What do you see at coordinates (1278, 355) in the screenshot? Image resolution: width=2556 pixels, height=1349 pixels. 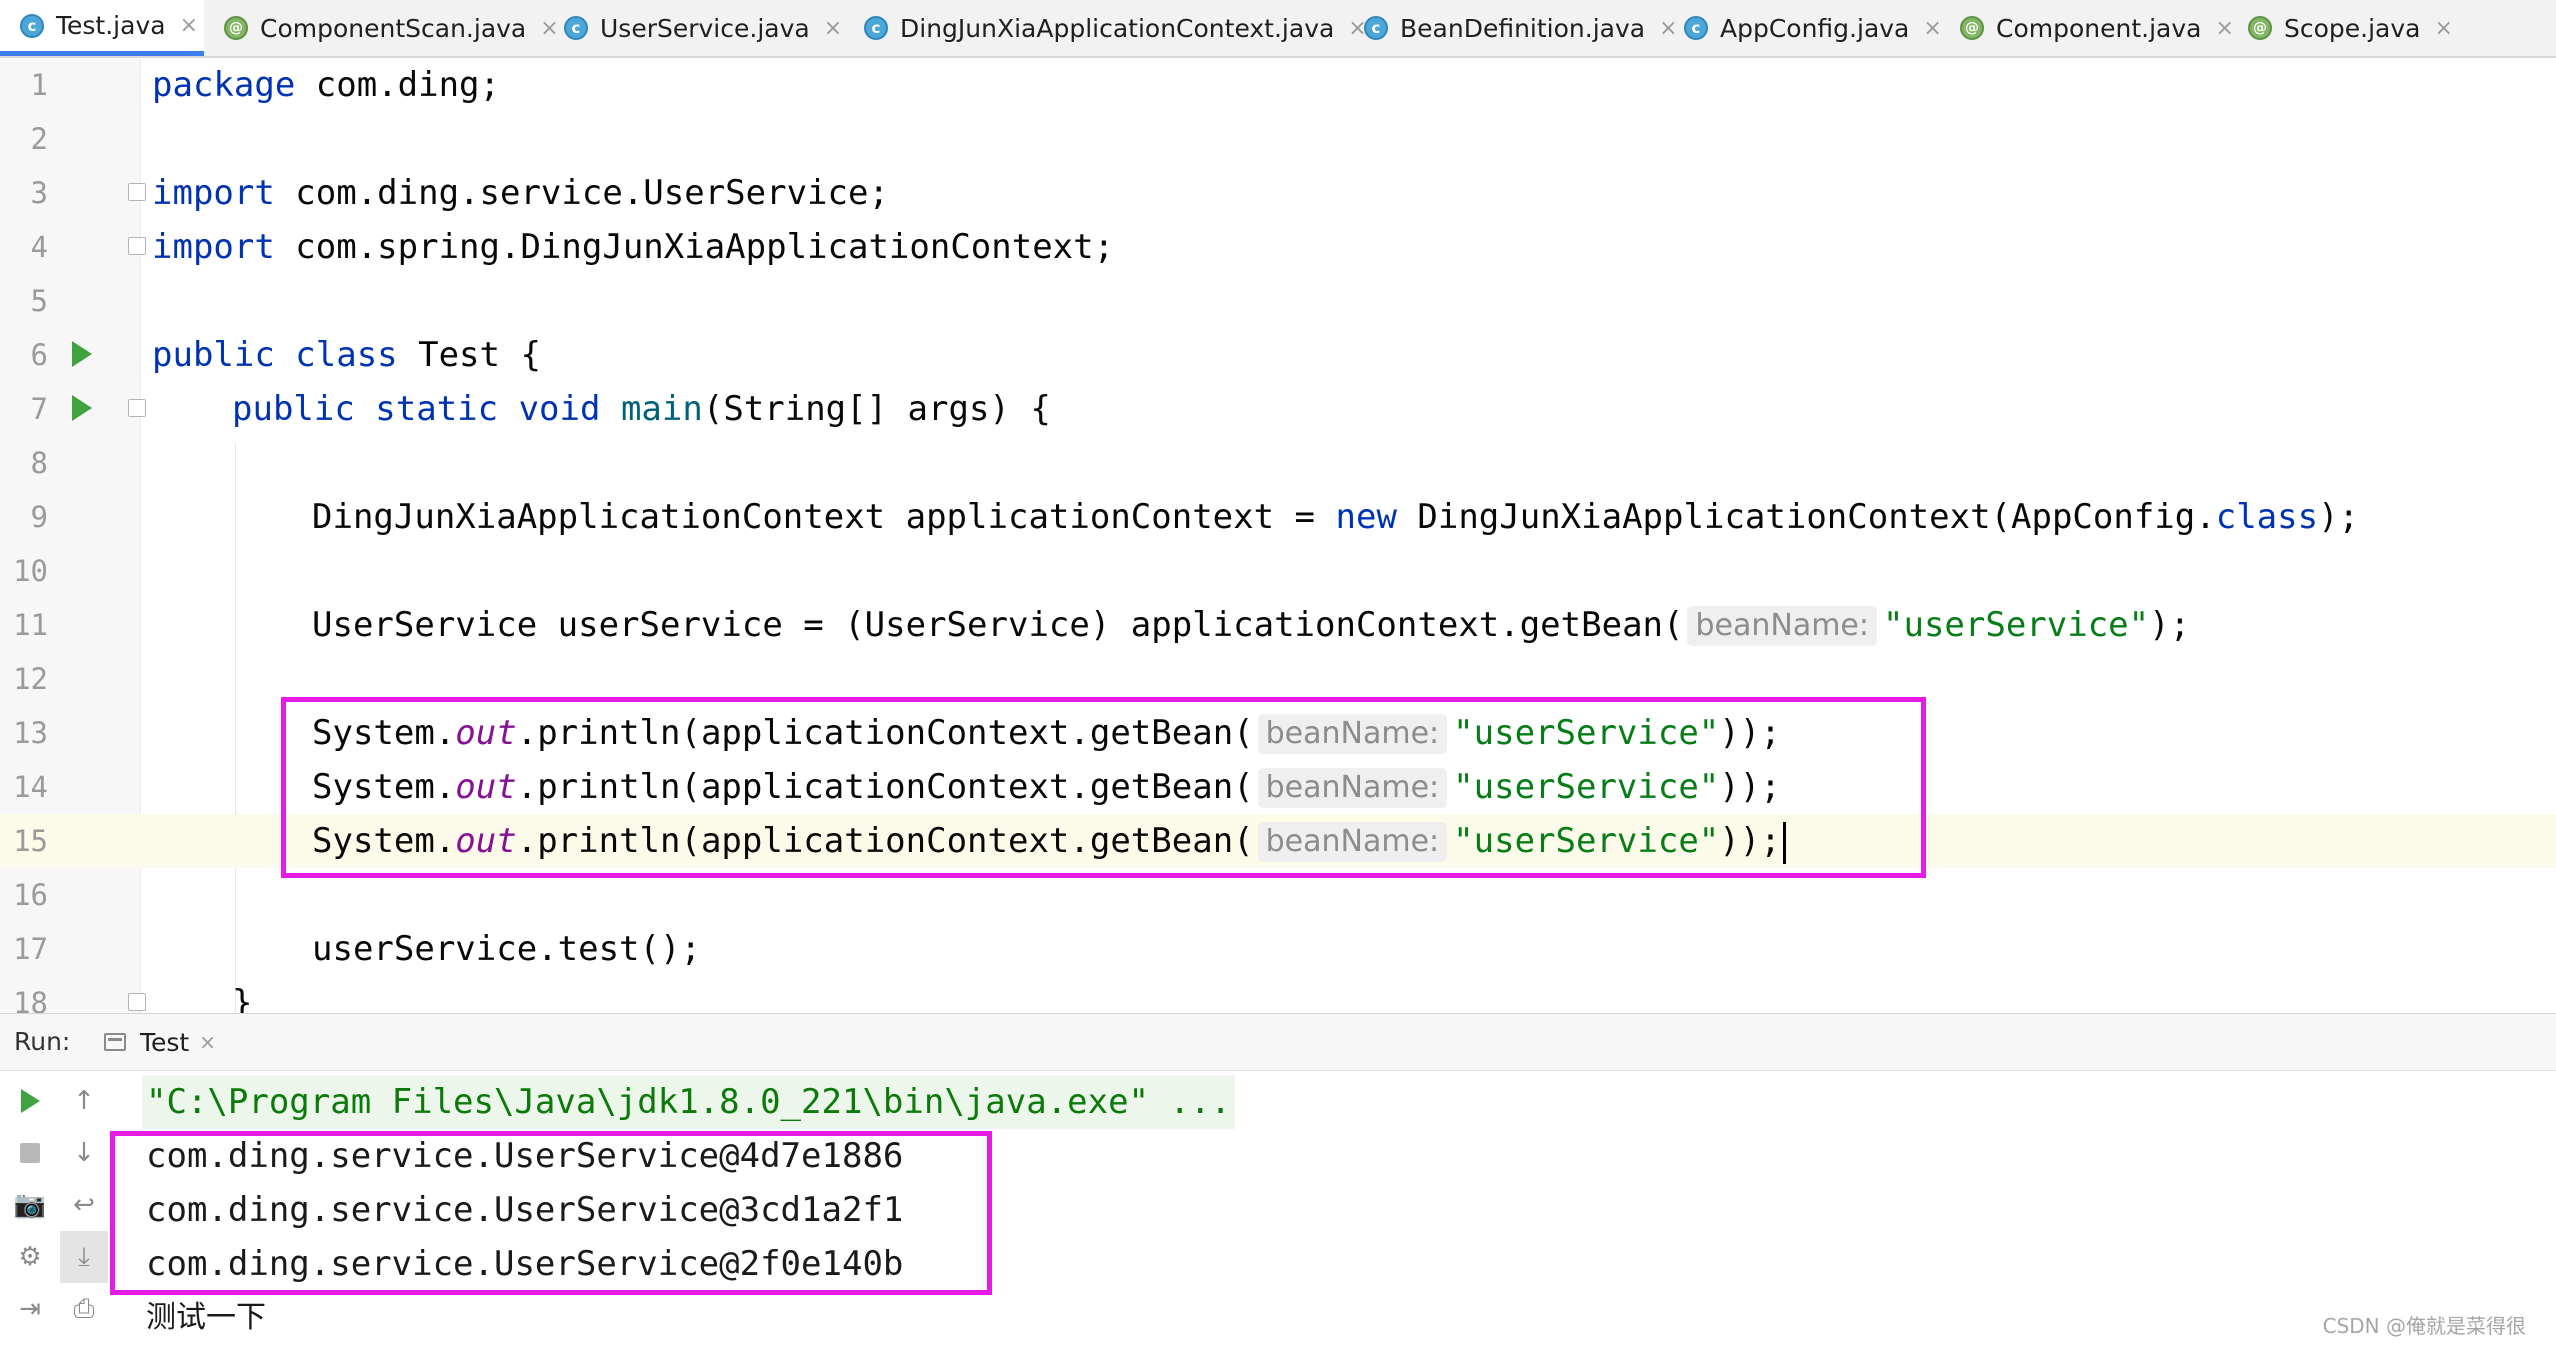 I see `code-line: 6 public class Test {` at bounding box center [1278, 355].